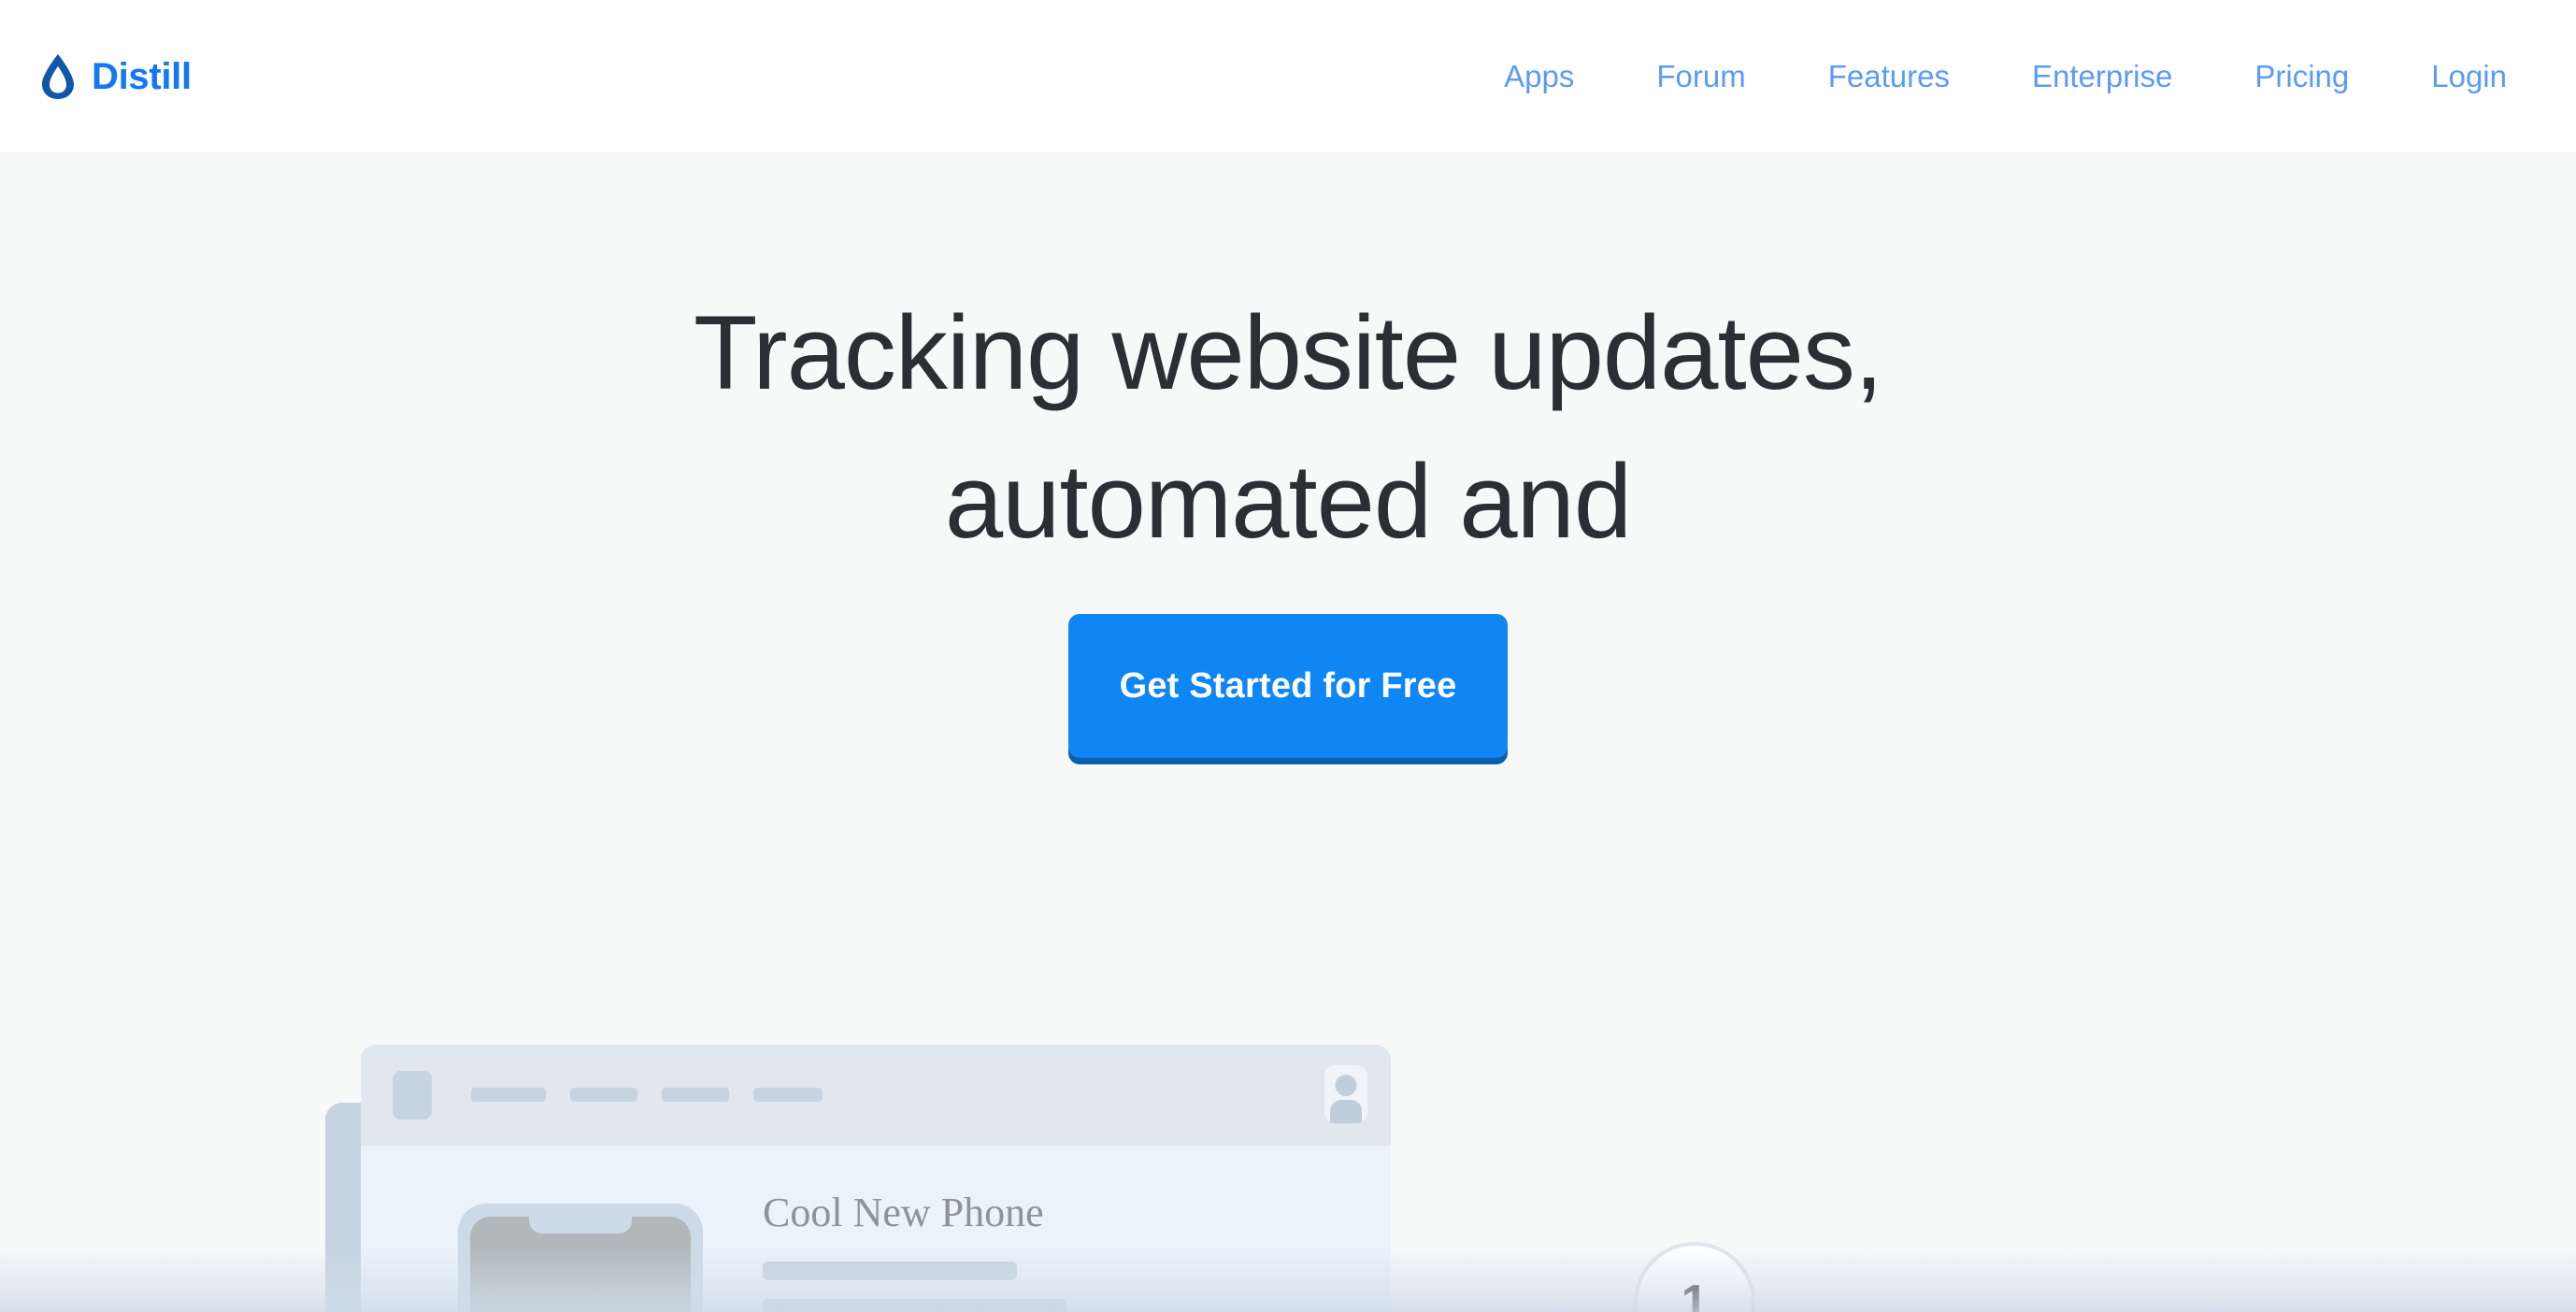  What do you see at coordinates (580, 1225) in the screenshot?
I see `phone-notch` at bounding box center [580, 1225].